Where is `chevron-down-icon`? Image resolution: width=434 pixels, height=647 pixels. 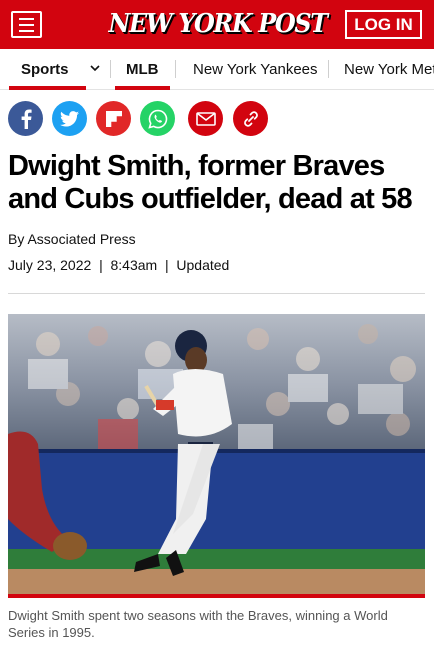 chevron-down-icon is located at coordinates (95, 69).